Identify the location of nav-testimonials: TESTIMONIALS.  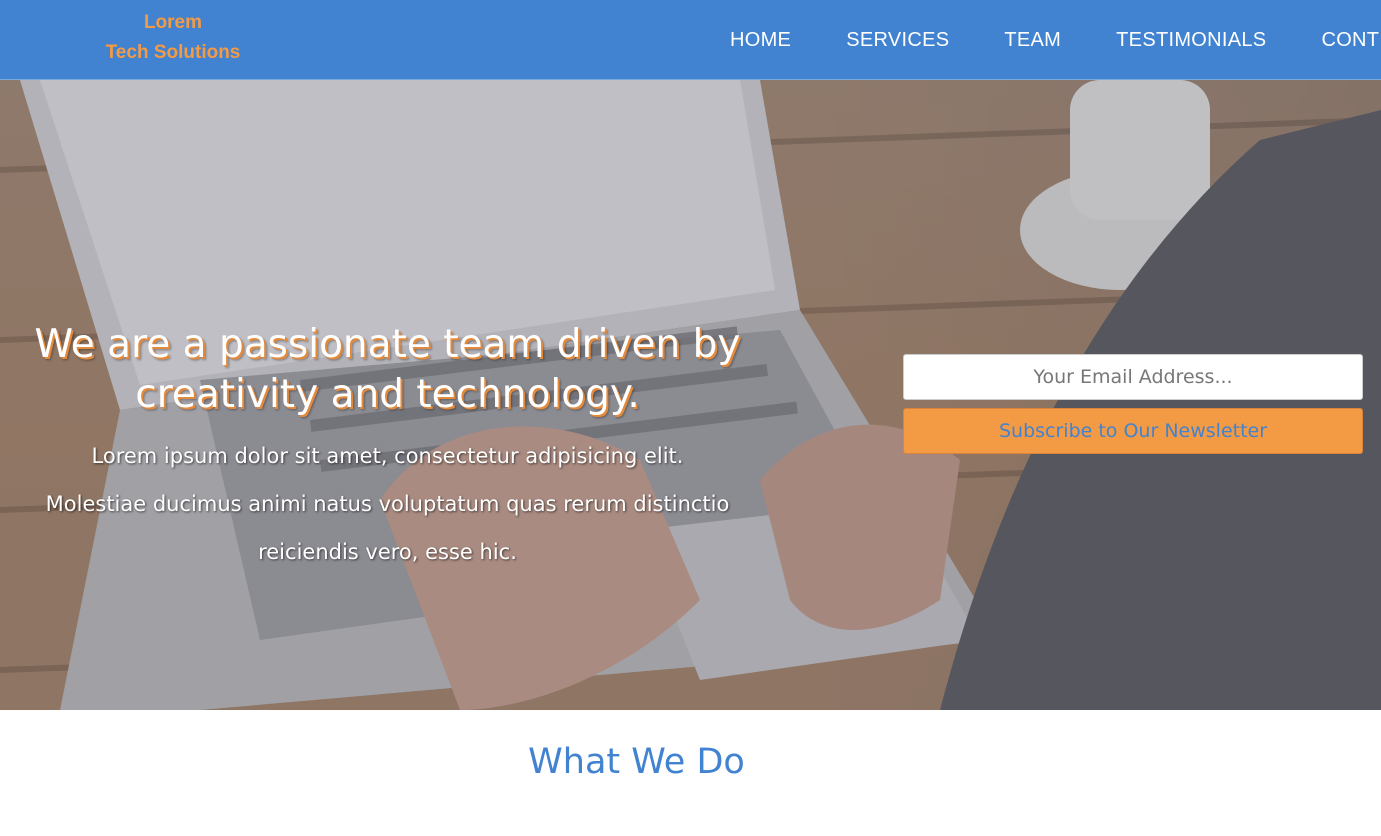
(1191, 40).